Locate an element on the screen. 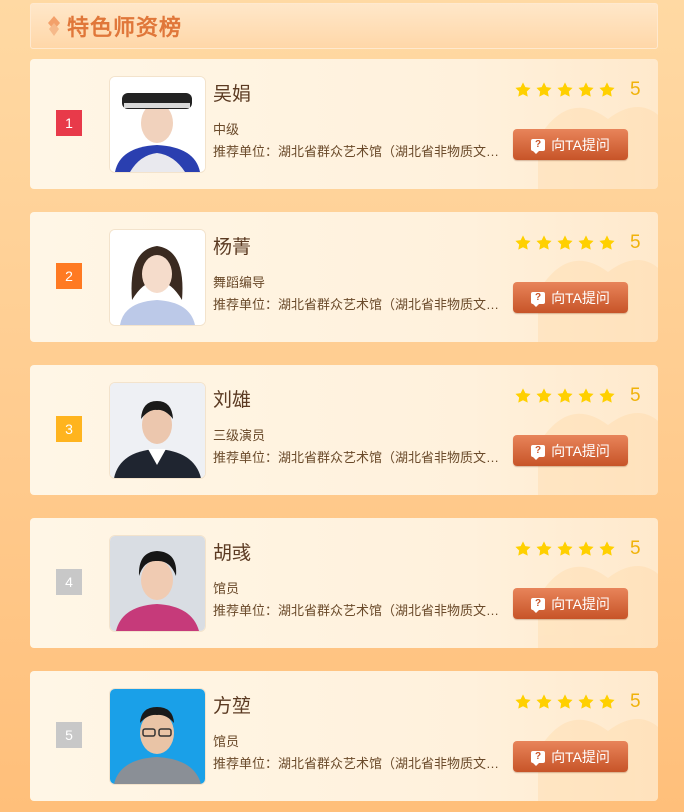 Image resolution: width=684 pixels, height=812 pixels. teacher-name: 杨菁 is located at coordinates (232, 247).